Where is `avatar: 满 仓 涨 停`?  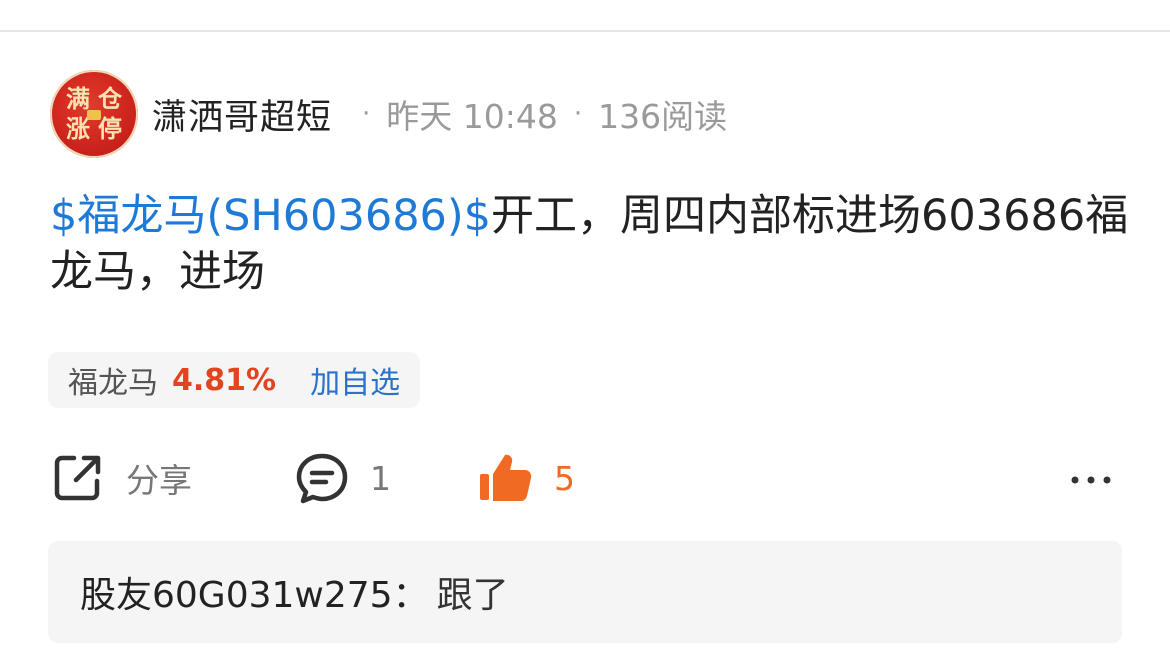 avatar: 满 仓 涨 停 is located at coordinates (94, 114).